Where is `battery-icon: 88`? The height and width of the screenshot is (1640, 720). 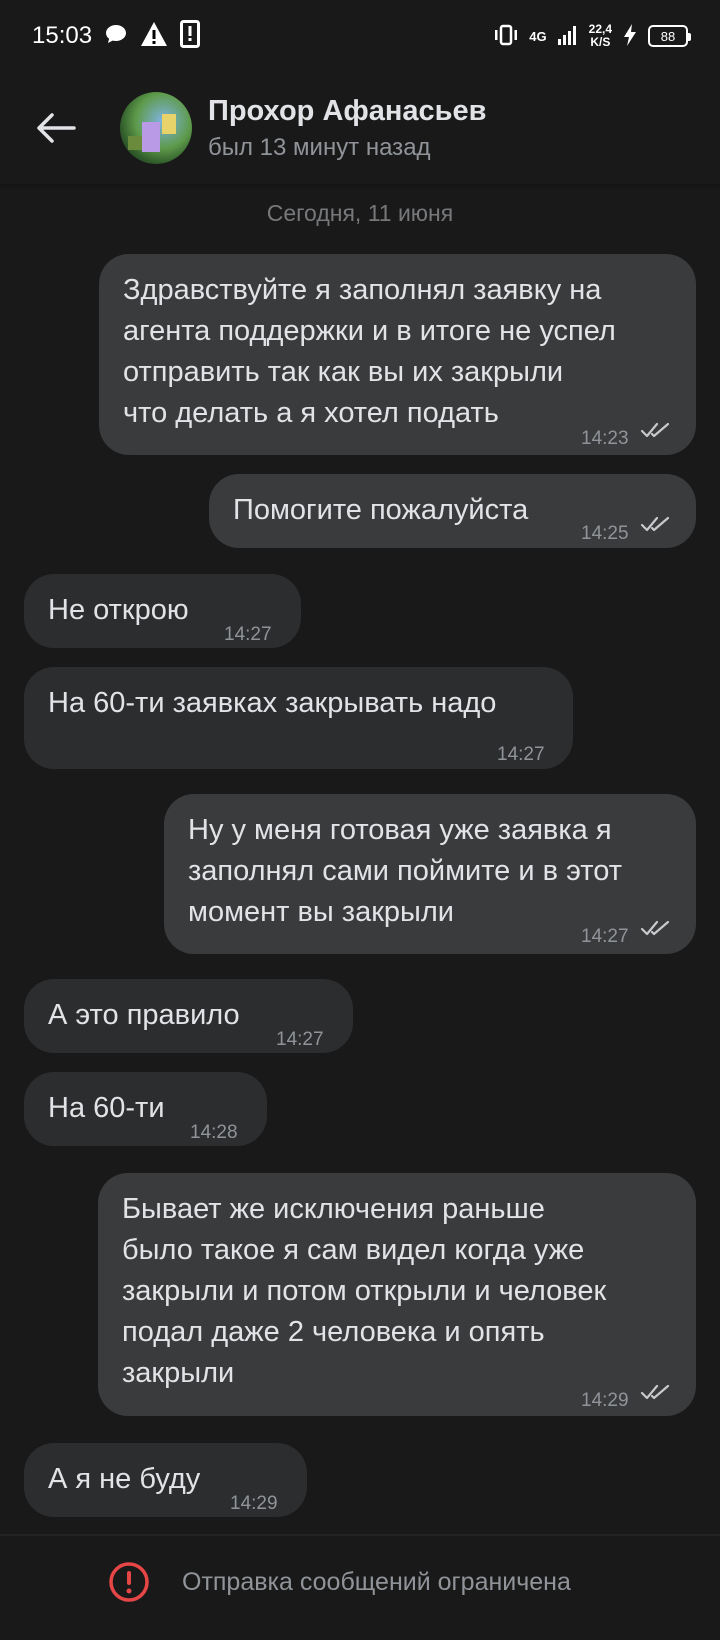
battery-icon: 88 is located at coordinates (669, 36).